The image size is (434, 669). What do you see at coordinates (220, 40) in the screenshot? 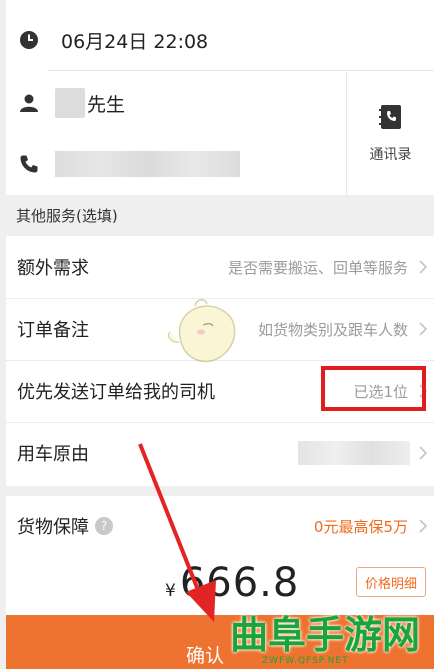
I see `pickup-time-row: 06月24日 22:08` at bounding box center [220, 40].